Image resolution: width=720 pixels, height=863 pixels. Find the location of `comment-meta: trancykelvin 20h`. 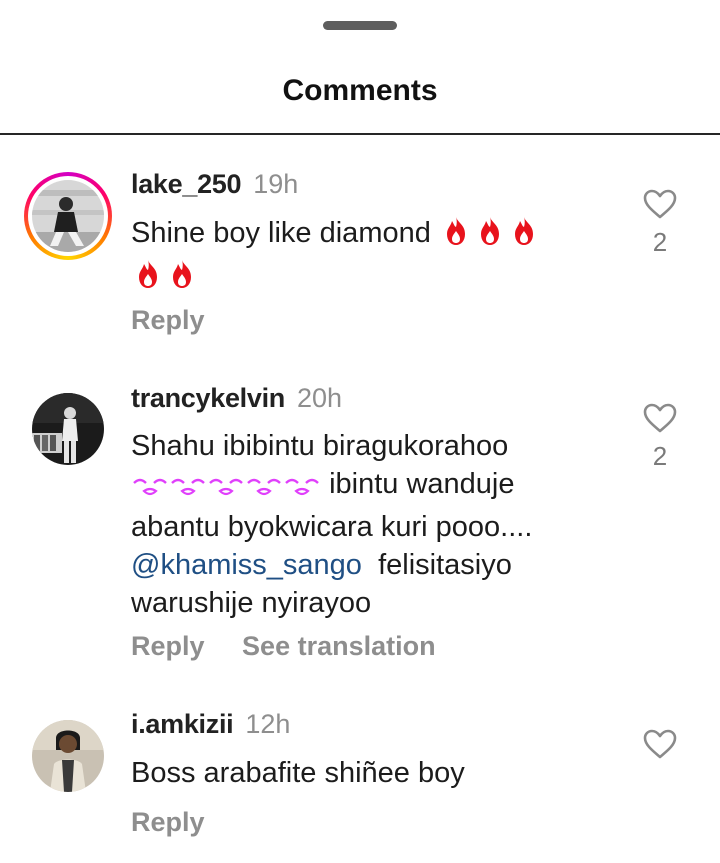

comment-meta: trancykelvin 20h is located at coordinates (236, 398).